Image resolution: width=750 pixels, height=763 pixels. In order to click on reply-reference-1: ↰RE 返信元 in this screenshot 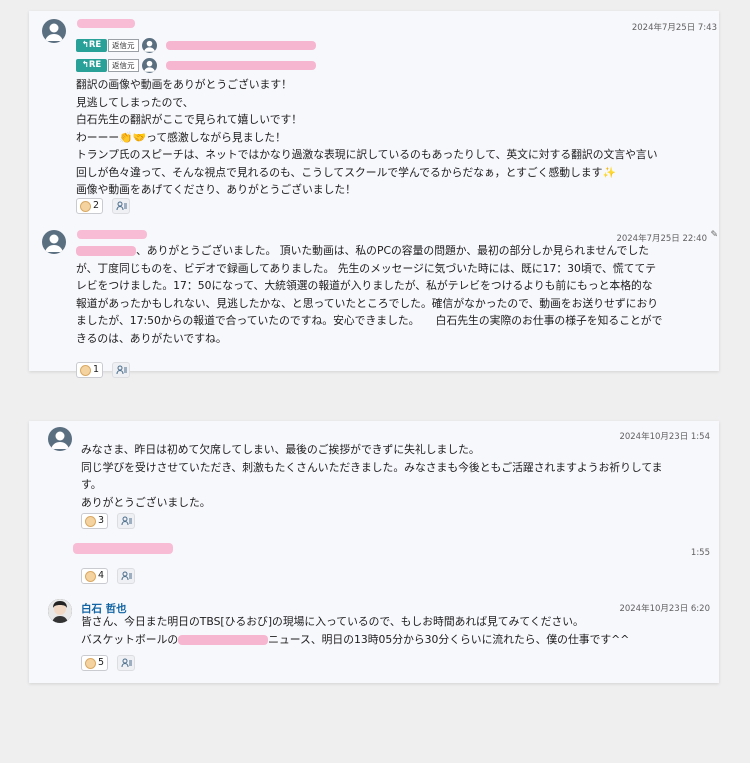, I will do `click(226, 45)`.